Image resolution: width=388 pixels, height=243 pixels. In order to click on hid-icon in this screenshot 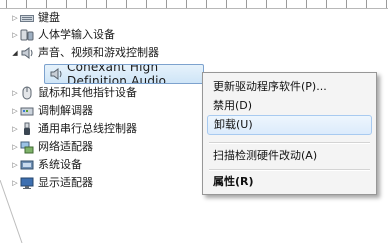, I will do `click(27, 35)`.